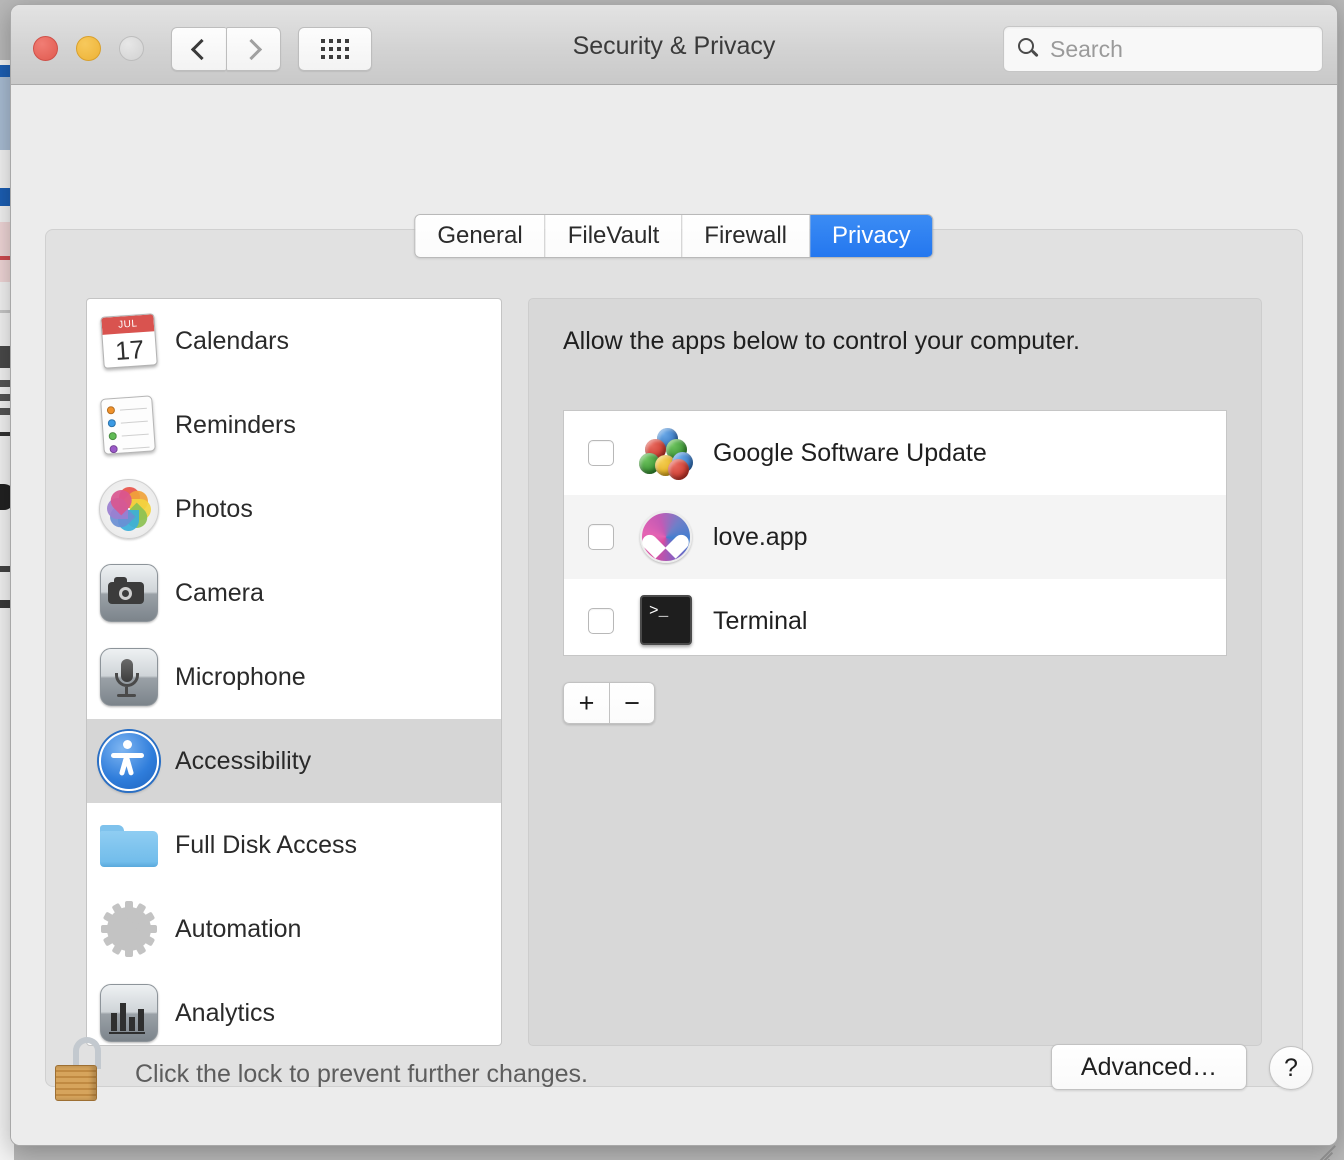 This screenshot has height=1160, width=1344. What do you see at coordinates (129, 761) in the screenshot?
I see `accessibility-icon` at bounding box center [129, 761].